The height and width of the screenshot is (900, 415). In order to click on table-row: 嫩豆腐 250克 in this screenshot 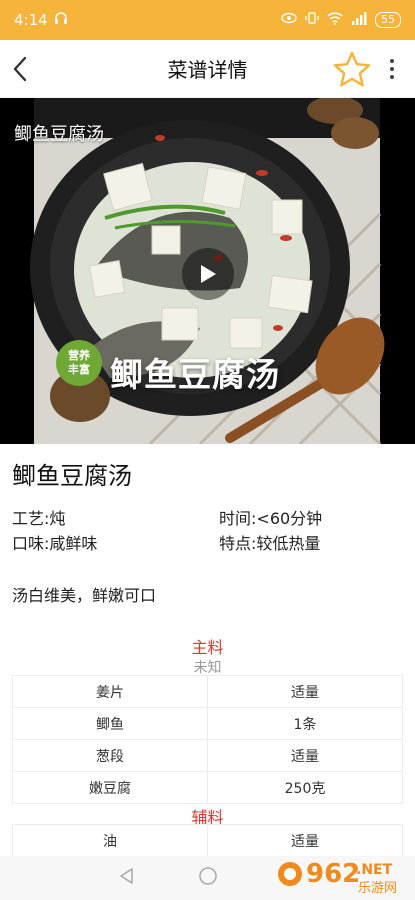, I will do `click(207, 787)`.